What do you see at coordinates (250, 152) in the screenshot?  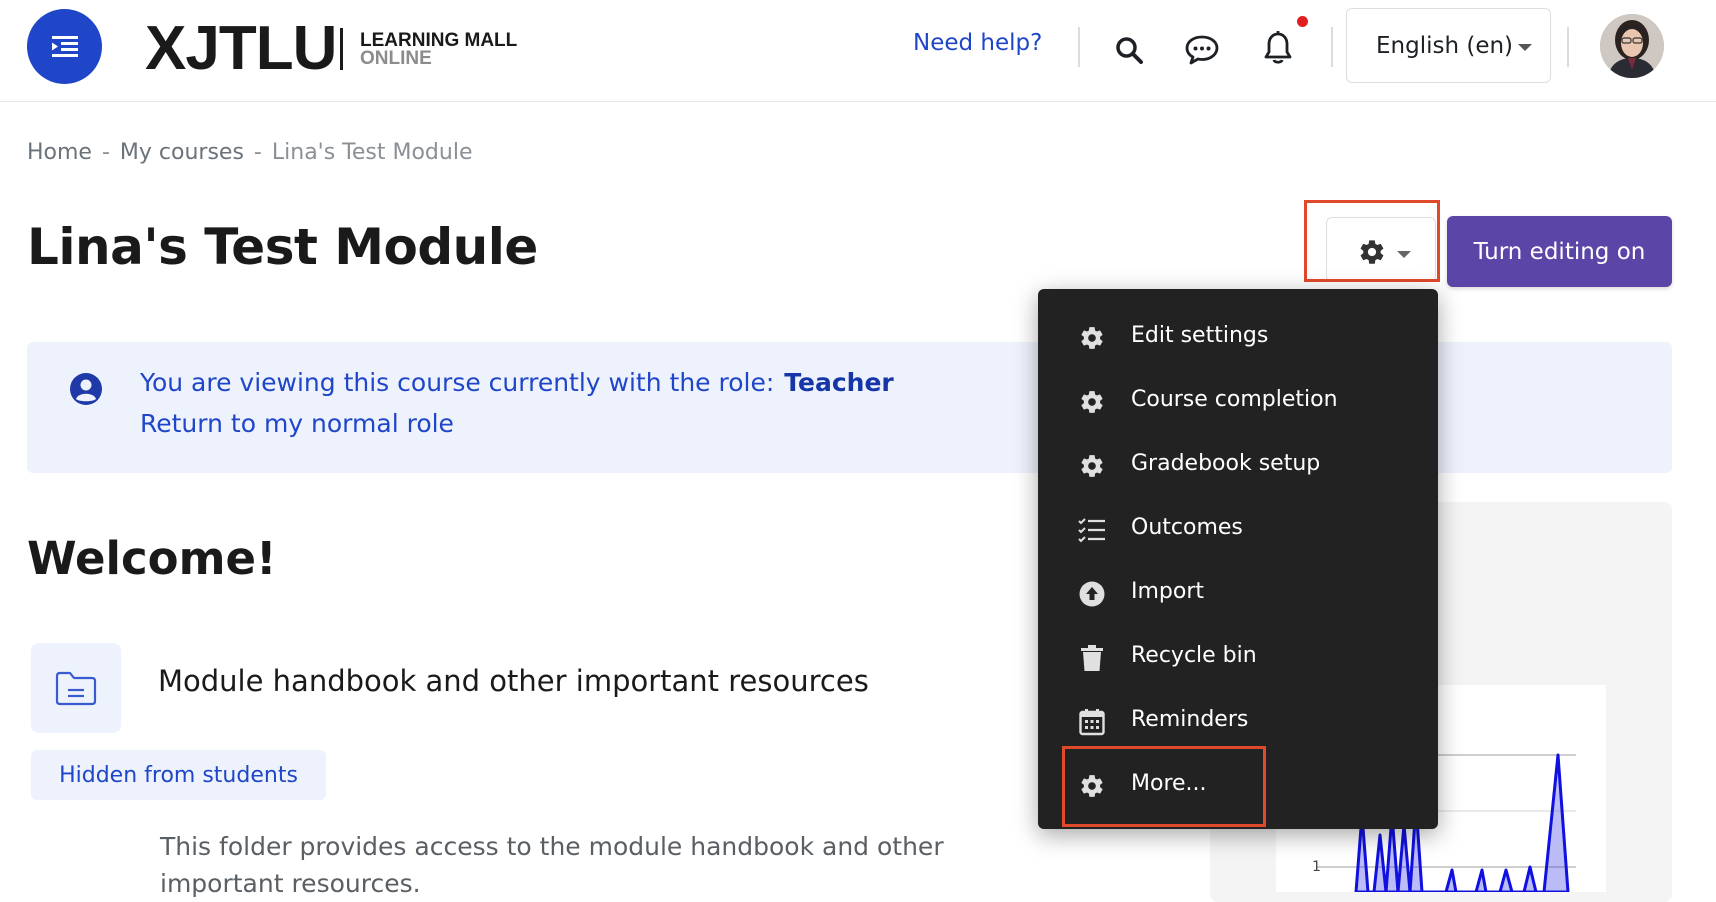 I see `breadcrumb: Home - My courses - Lina's Test Module` at bounding box center [250, 152].